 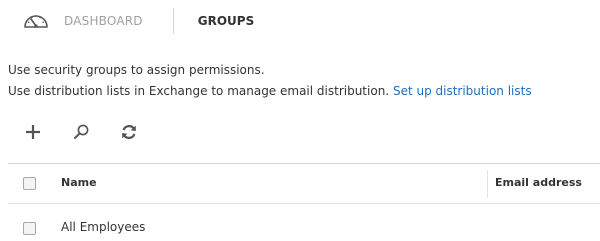 What do you see at coordinates (173, 21) in the screenshot?
I see `nav-divider` at bounding box center [173, 21].